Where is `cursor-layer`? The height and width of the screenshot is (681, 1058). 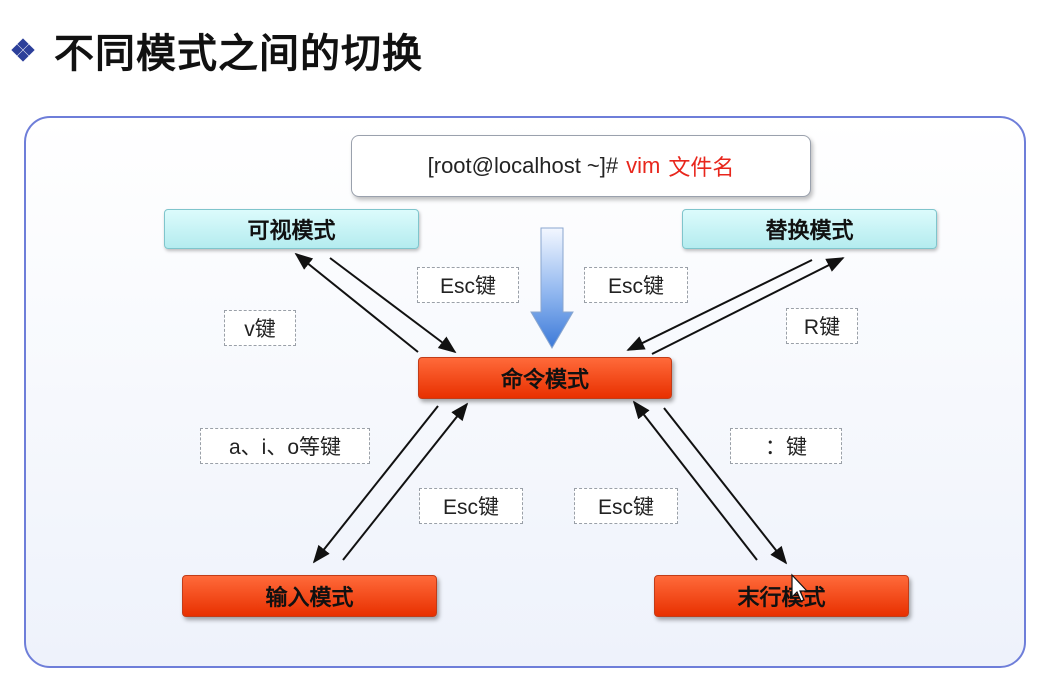 cursor-layer is located at coordinates (800, 587).